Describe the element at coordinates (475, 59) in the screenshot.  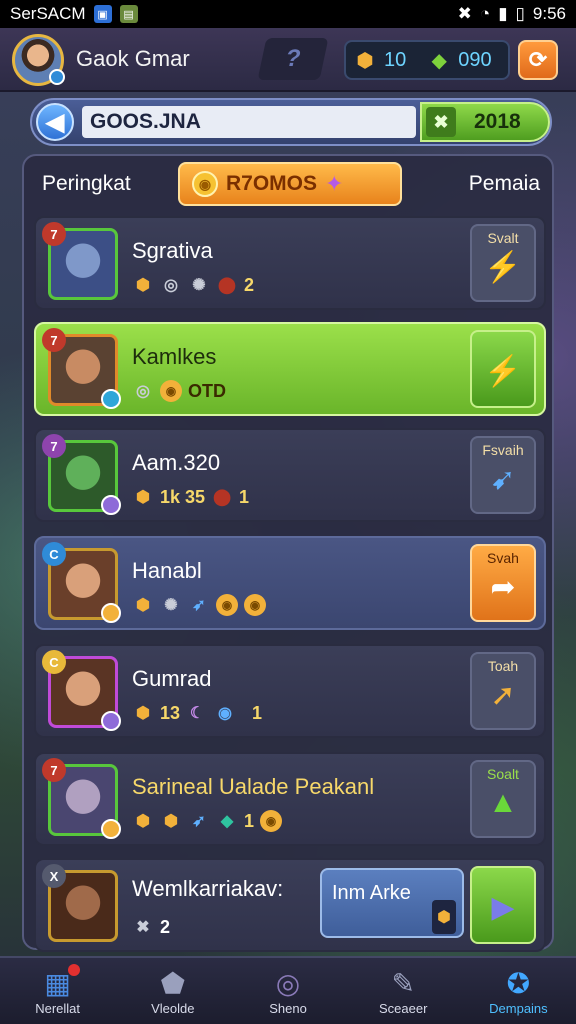
I see `gem-amount: 090` at that location.